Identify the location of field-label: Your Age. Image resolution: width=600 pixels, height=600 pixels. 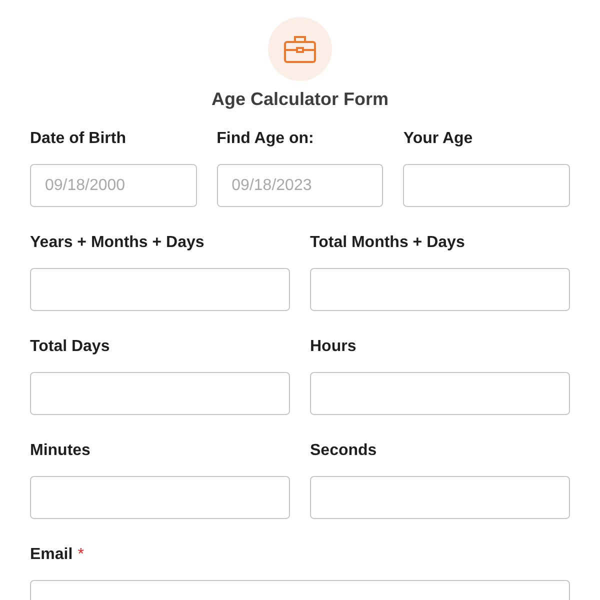
(438, 139).